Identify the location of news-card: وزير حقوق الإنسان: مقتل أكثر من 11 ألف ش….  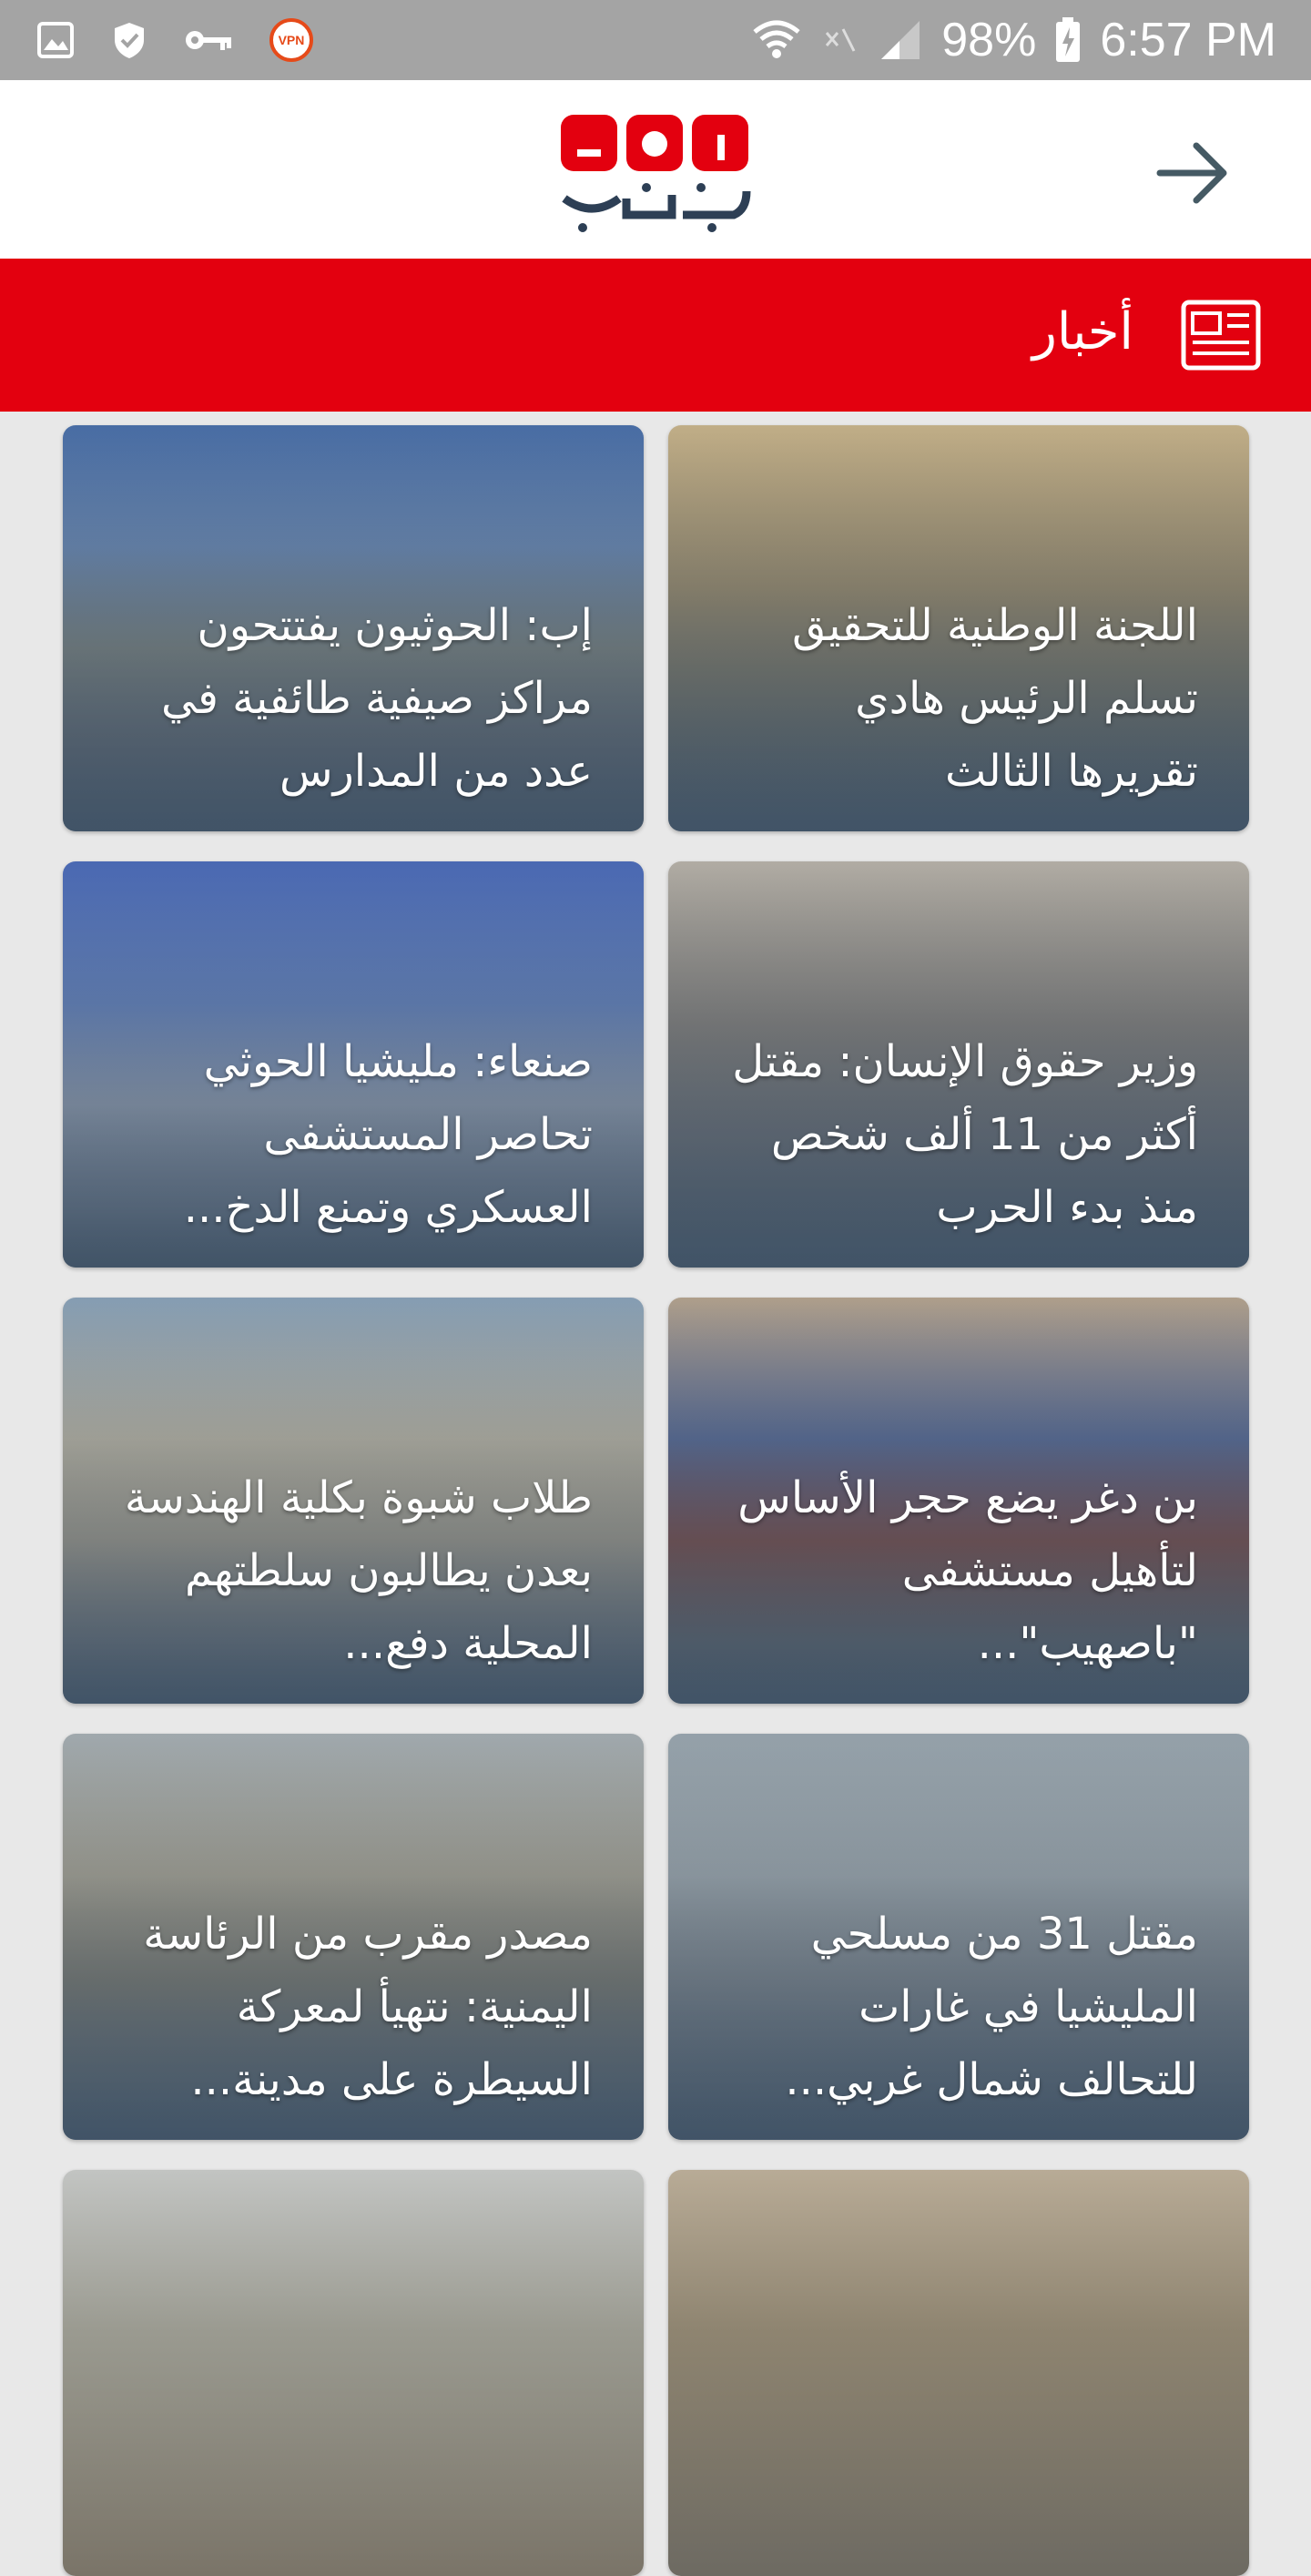
(959, 1065).